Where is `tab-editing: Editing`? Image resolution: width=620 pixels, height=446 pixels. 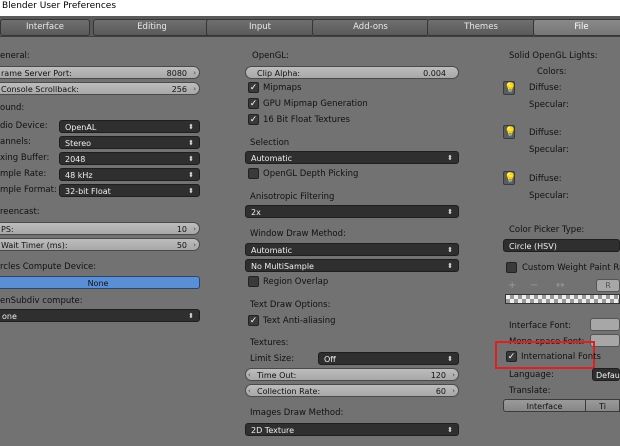 tab-editing: Editing is located at coordinates (152, 27).